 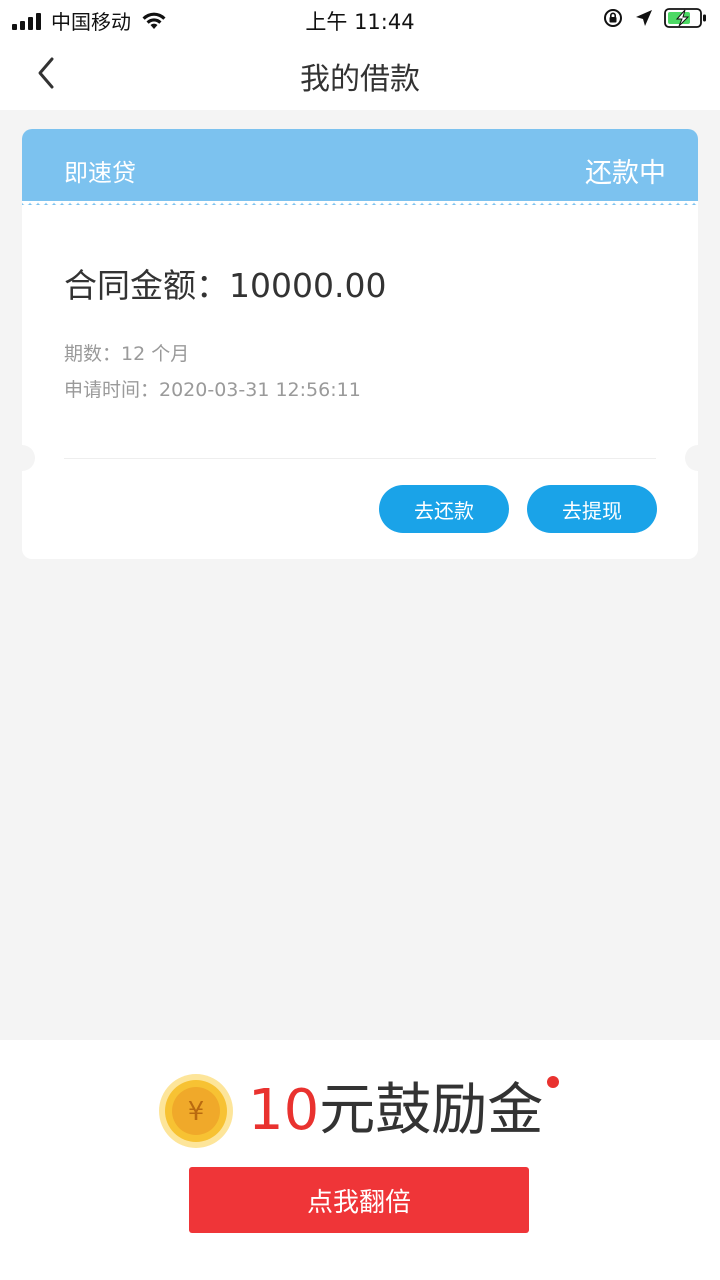 I want to click on promo-headline: 10元鼓励金, so click(x=395, y=1111).